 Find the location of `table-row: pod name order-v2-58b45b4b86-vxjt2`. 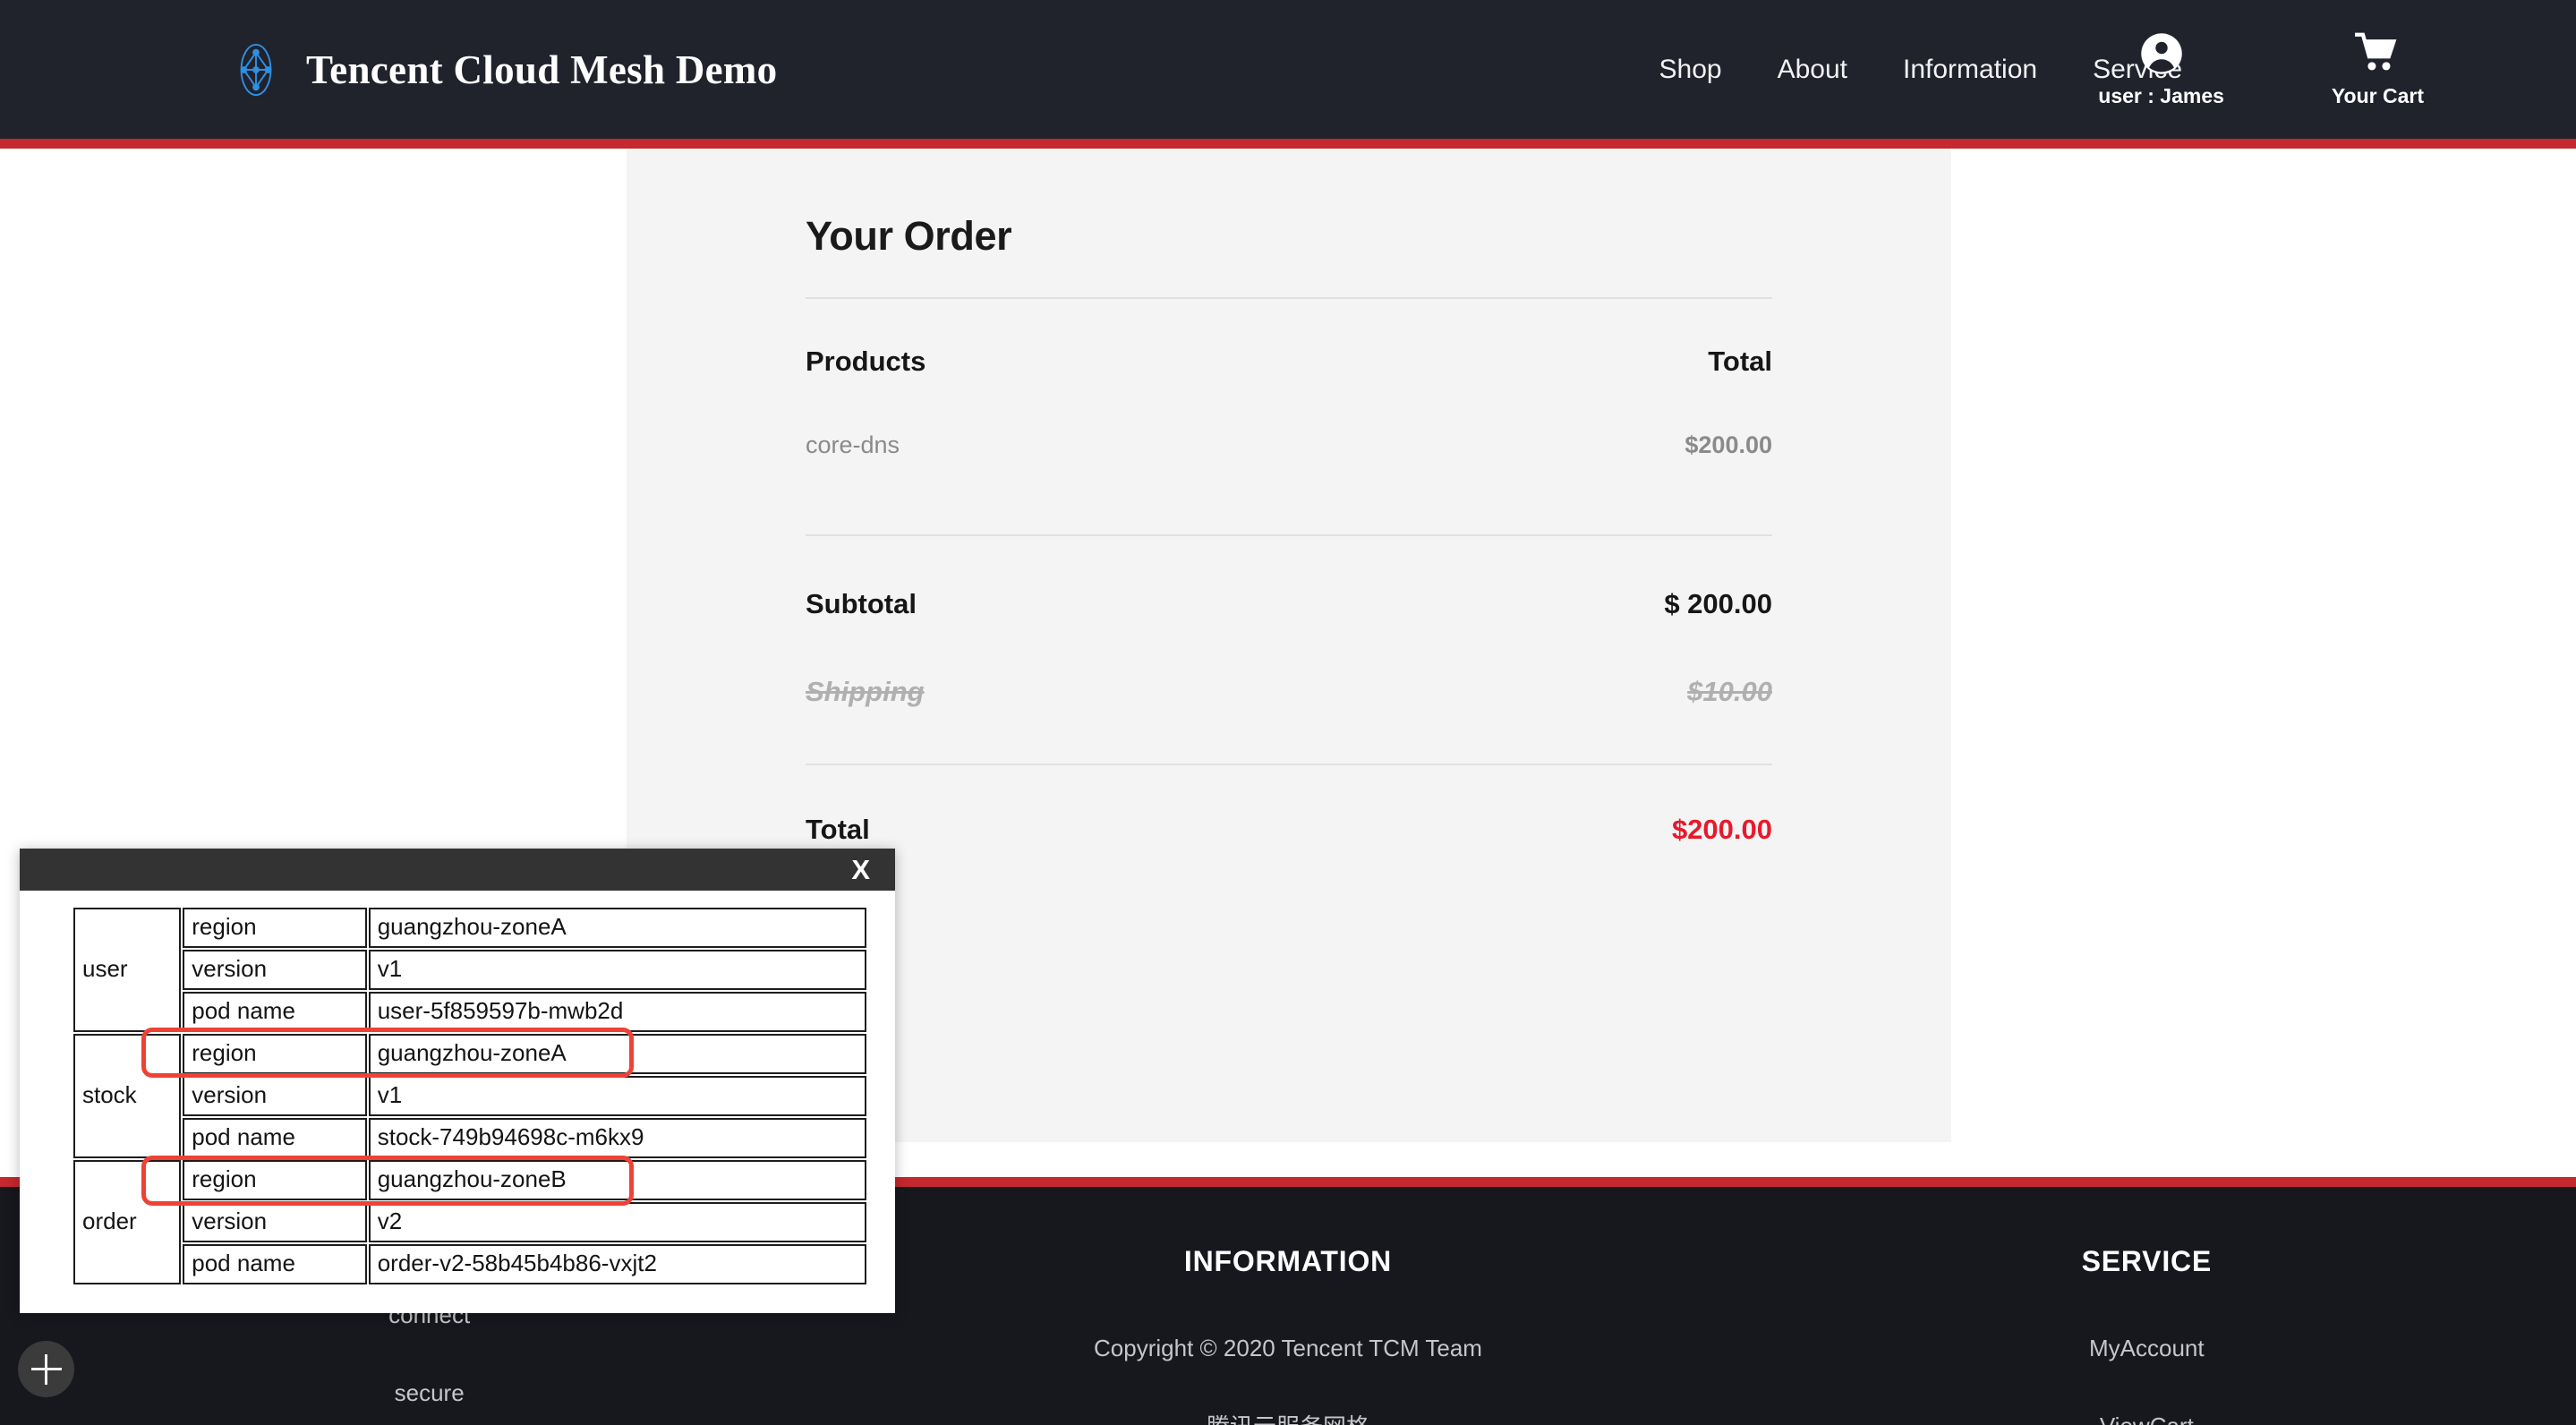

table-row: pod name order-v2-58b45b4b86-vxjt2 is located at coordinates (469, 1264).